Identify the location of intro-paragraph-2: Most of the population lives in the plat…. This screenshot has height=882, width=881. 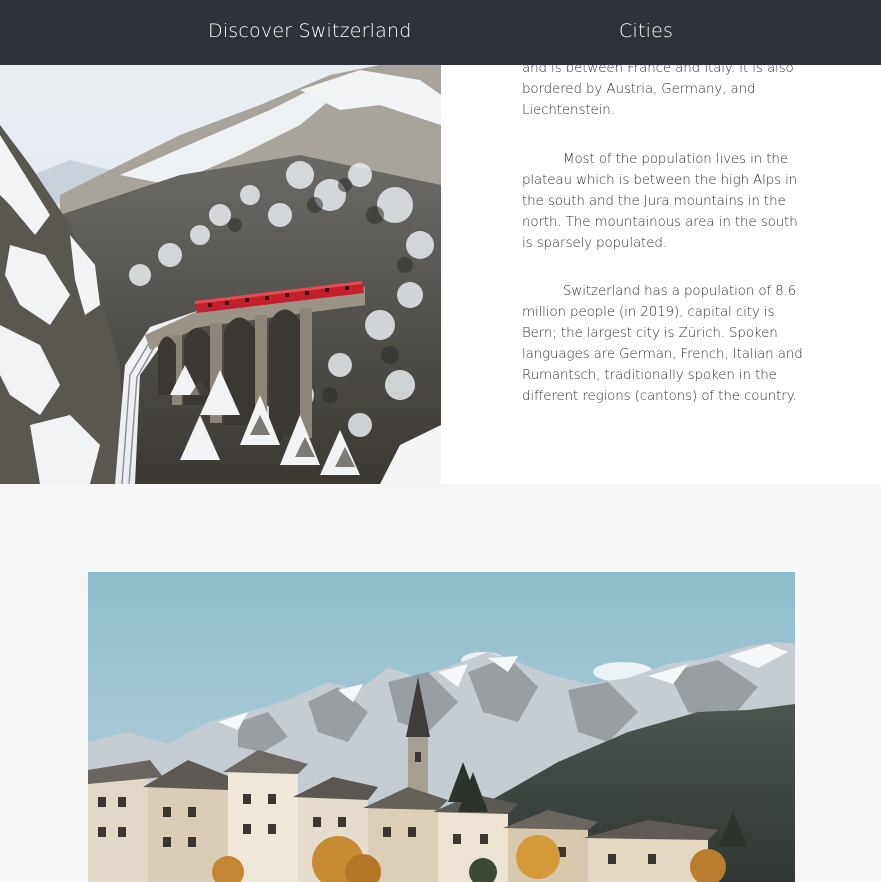
(660, 201).